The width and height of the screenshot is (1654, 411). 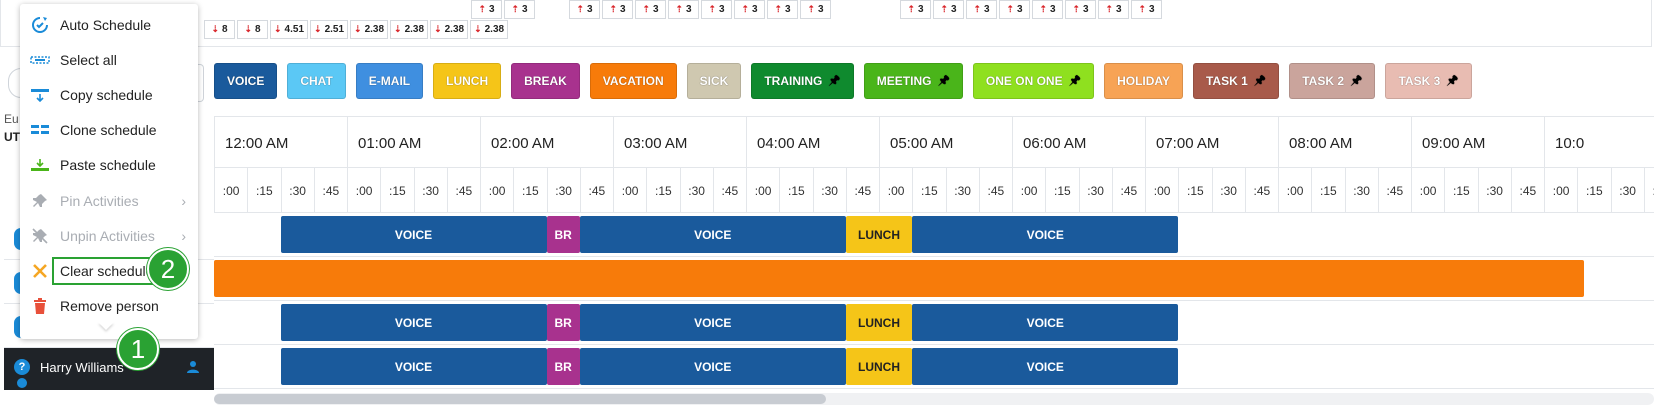 I want to click on menu-item-label: Clone schedule, so click(x=108, y=130).